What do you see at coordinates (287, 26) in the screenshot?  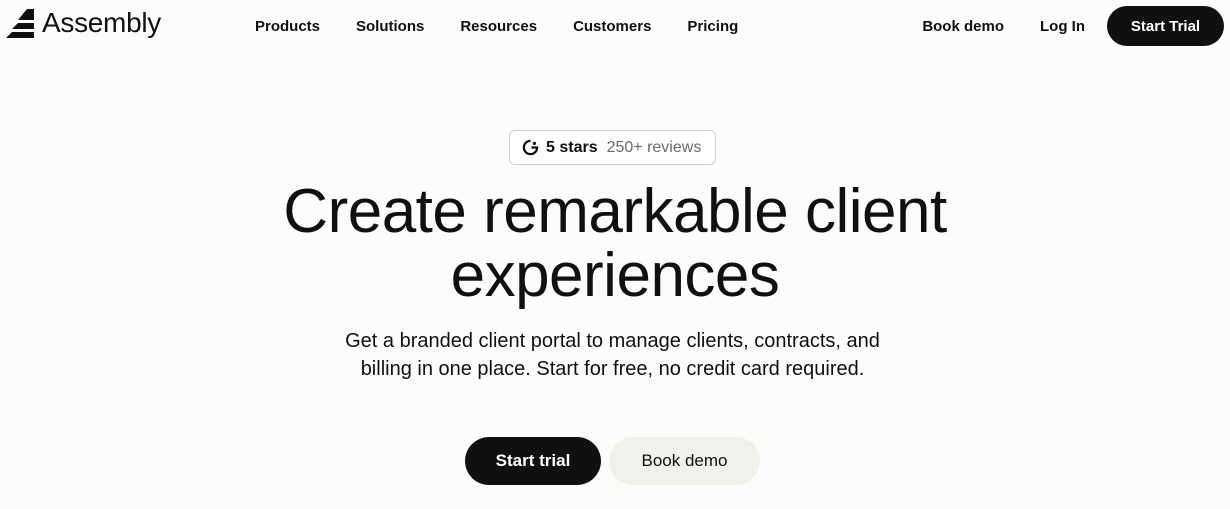 I see `nav-products: Products` at bounding box center [287, 26].